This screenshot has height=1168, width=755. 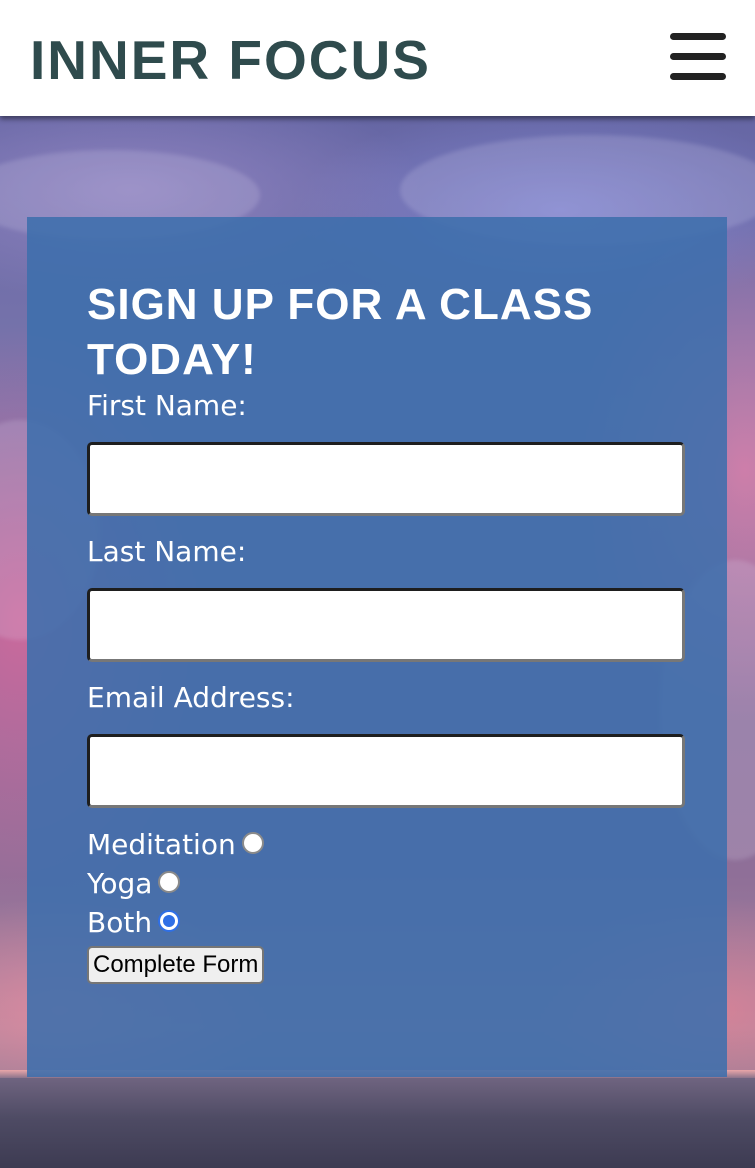 I want to click on radio-option-yoga: Yoga, so click(x=134, y=884).